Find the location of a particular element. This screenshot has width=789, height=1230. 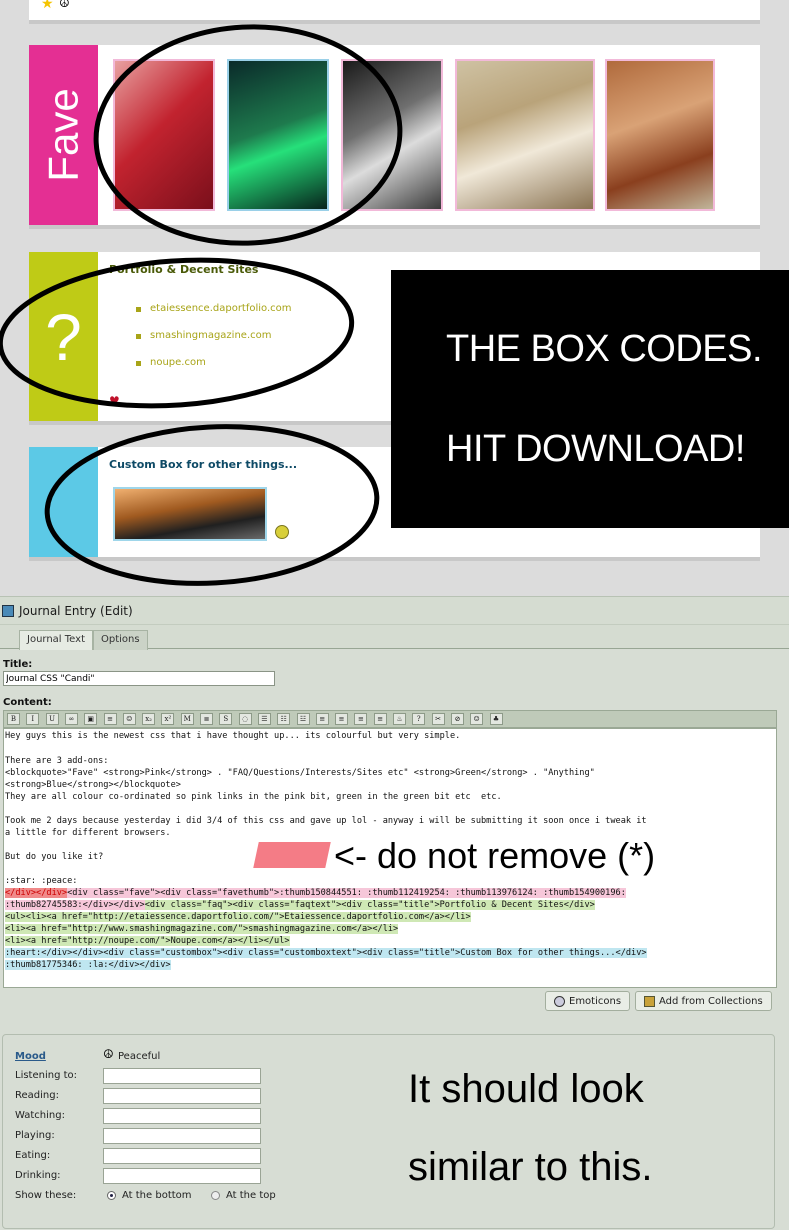

toolbar-button-22: ? is located at coordinates (419, 719).